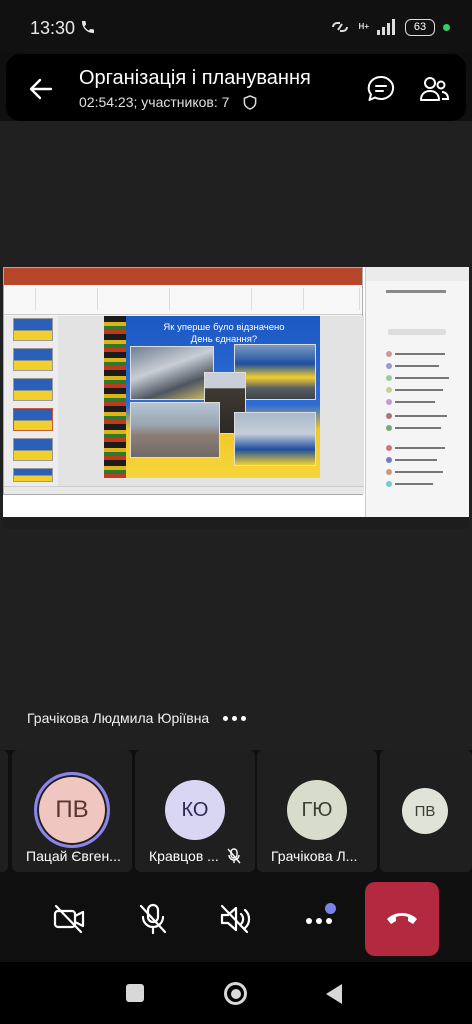 The image size is (472, 1024). I want to click on slide-title: Як уперше було відзначено День єднання?, so click(224, 333).